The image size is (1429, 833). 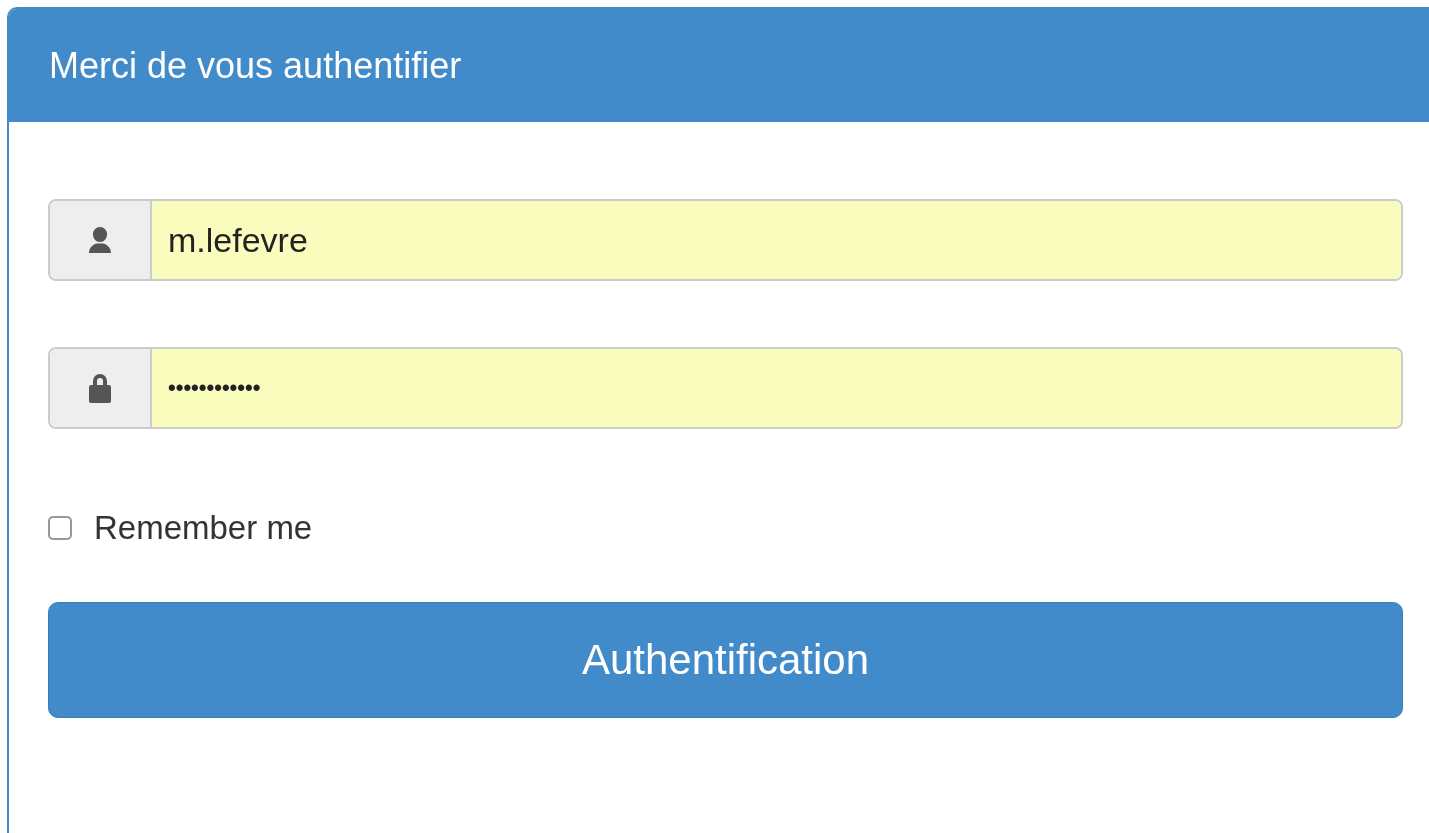 What do you see at coordinates (255, 65) in the screenshot?
I see `panel-title: Merci de vous authentifier` at bounding box center [255, 65].